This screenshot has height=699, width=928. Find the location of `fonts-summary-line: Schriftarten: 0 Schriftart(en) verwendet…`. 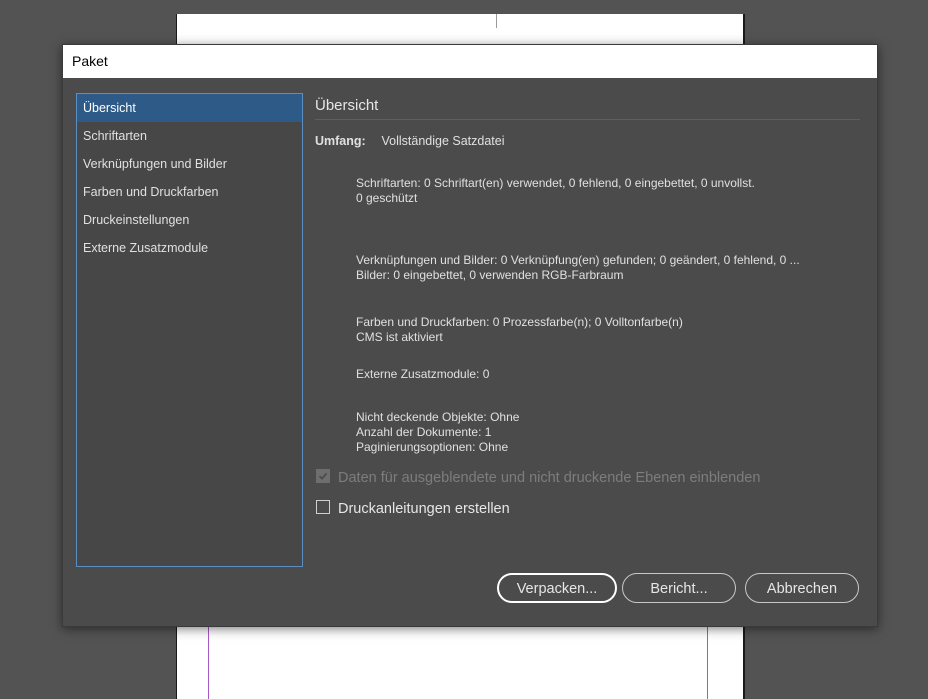

fonts-summary-line: Schriftarten: 0 Schriftart(en) verwendet… is located at coordinates (555, 183).